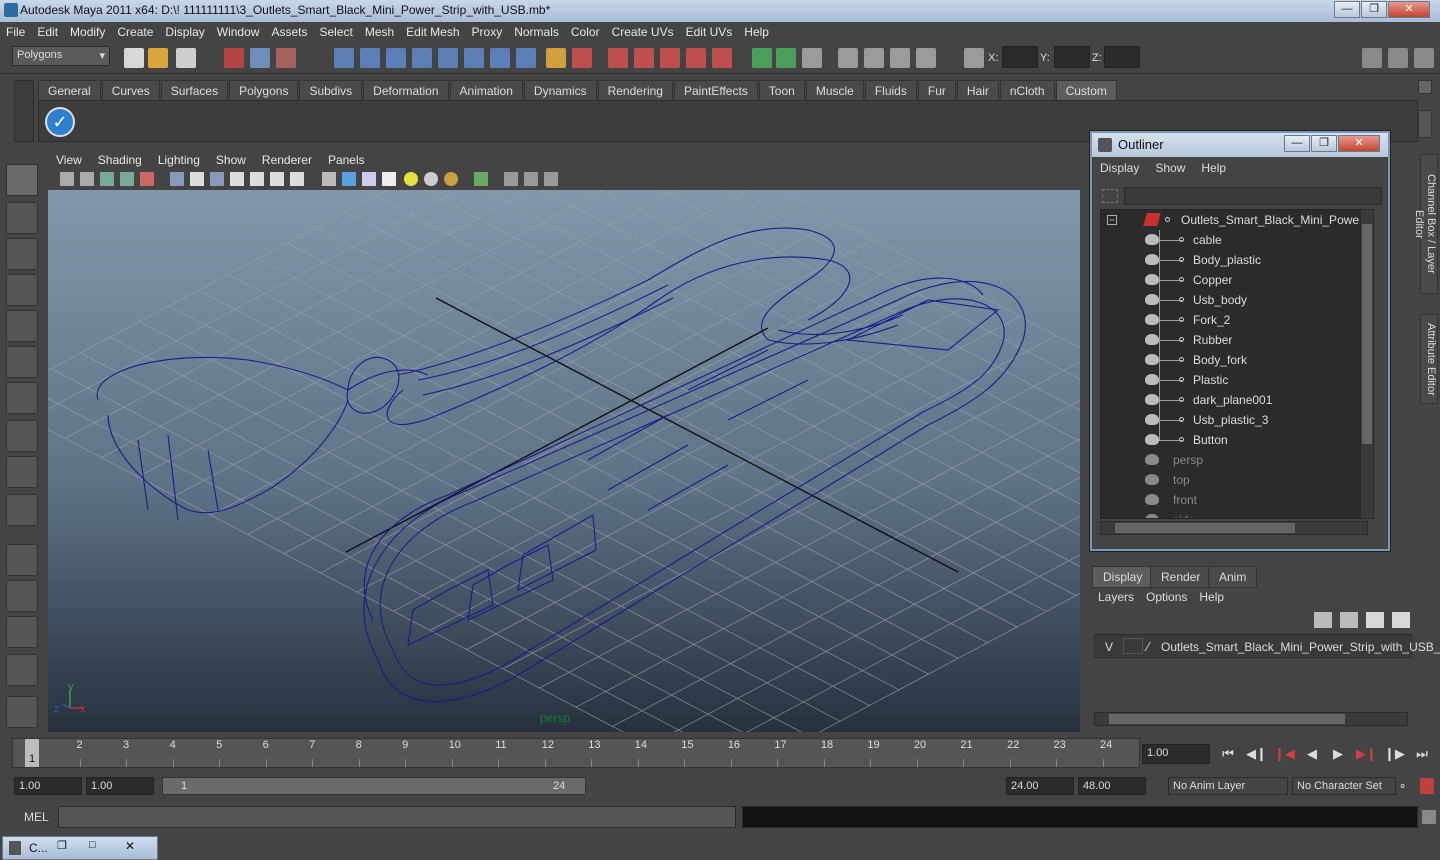  What do you see at coordinates (1324, 143) in the screenshot?
I see `outliner-maximize-icon: ❐` at bounding box center [1324, 143].